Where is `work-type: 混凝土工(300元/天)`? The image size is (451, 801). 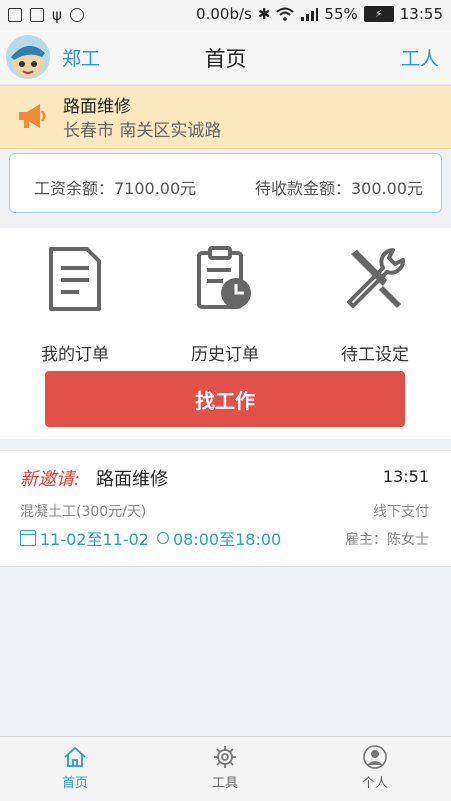 work-type: 混凝土工(300元/天) is located at coordinates (83, 512).